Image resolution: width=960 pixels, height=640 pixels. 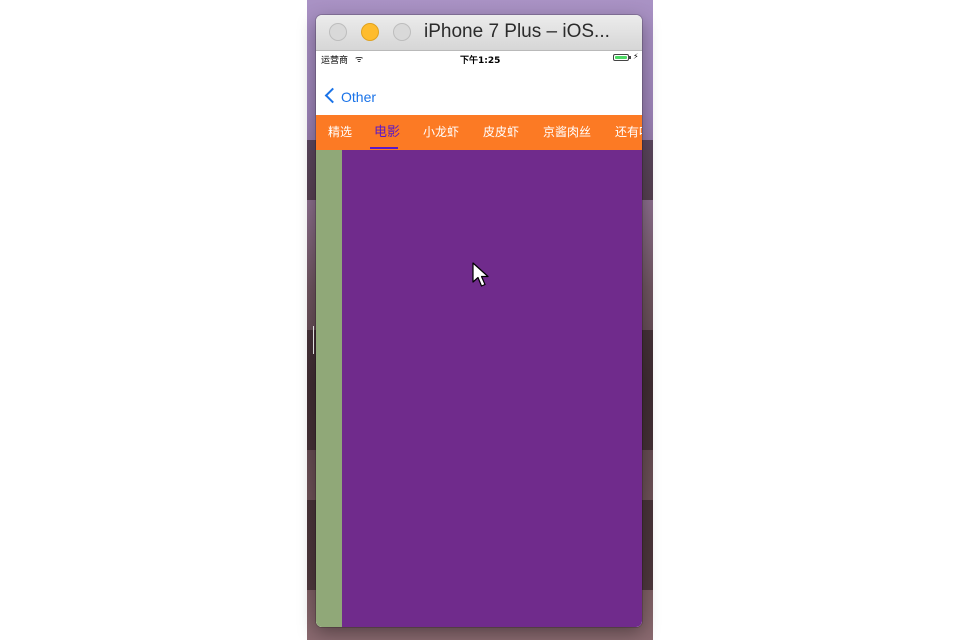 I want to click on previous-page-panel, so click(x=329, y=388).